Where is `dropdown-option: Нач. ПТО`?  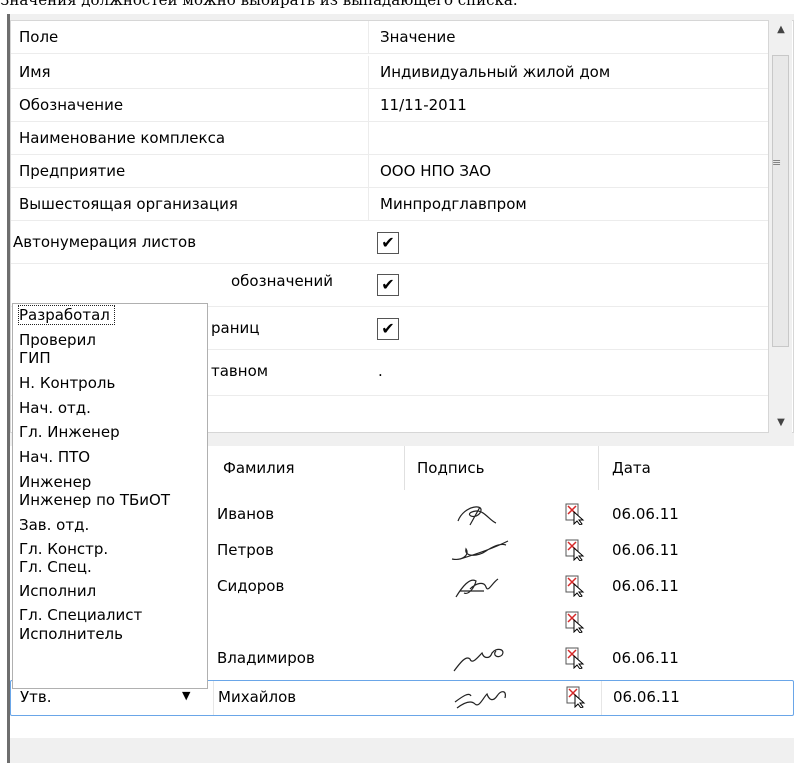 dropdown-option: Нач. ПТО is located at coordinates (54, 457).